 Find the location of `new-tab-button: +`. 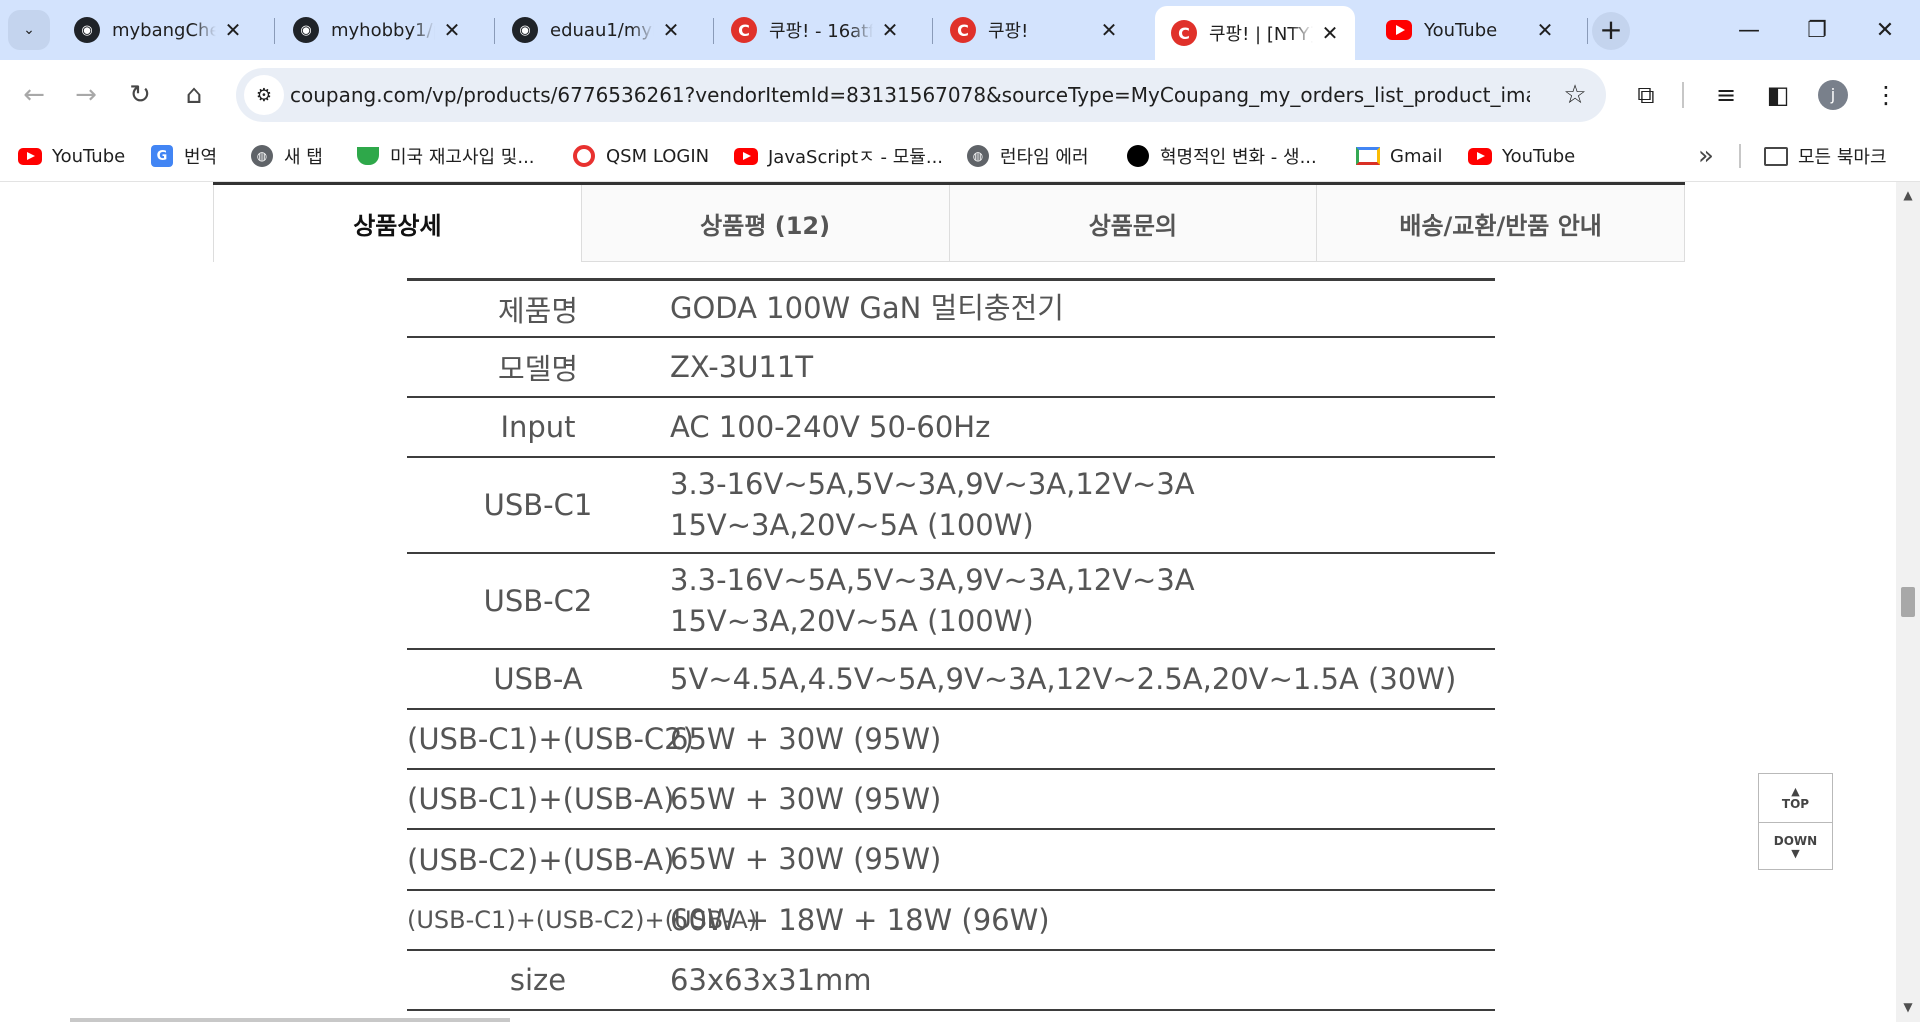

new-tab-button: + is located at coordinates (1611, 31).